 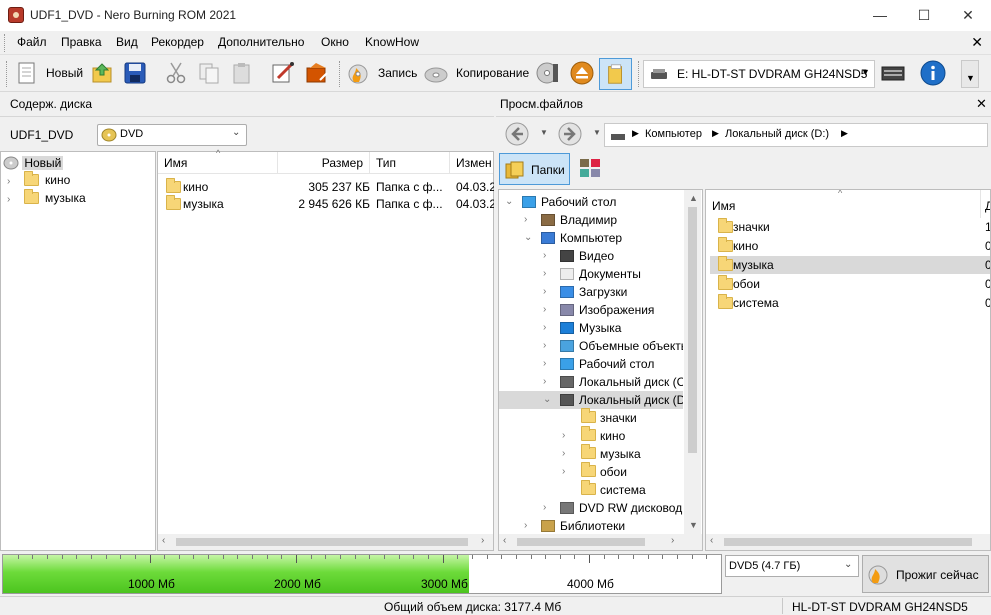 What do you see at coordinates (591, 328) in the screenshot?
I see `tree-item: › Музыка` at bounding box center [591, 328].